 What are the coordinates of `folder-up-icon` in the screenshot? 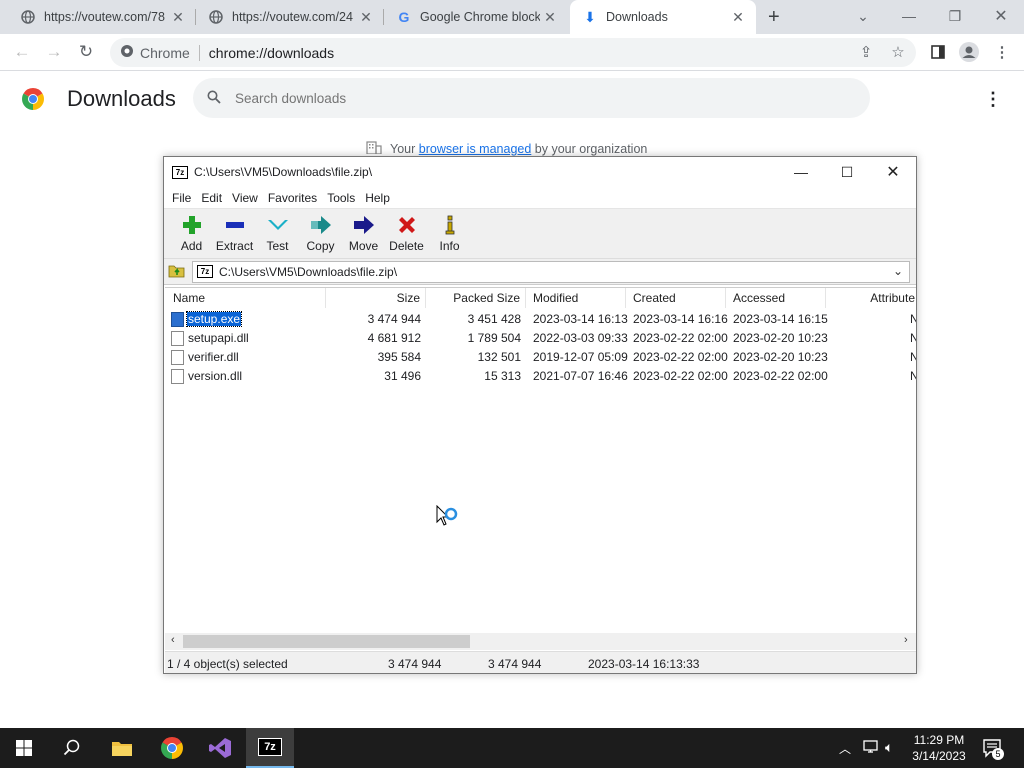 It's located at (177, 271).